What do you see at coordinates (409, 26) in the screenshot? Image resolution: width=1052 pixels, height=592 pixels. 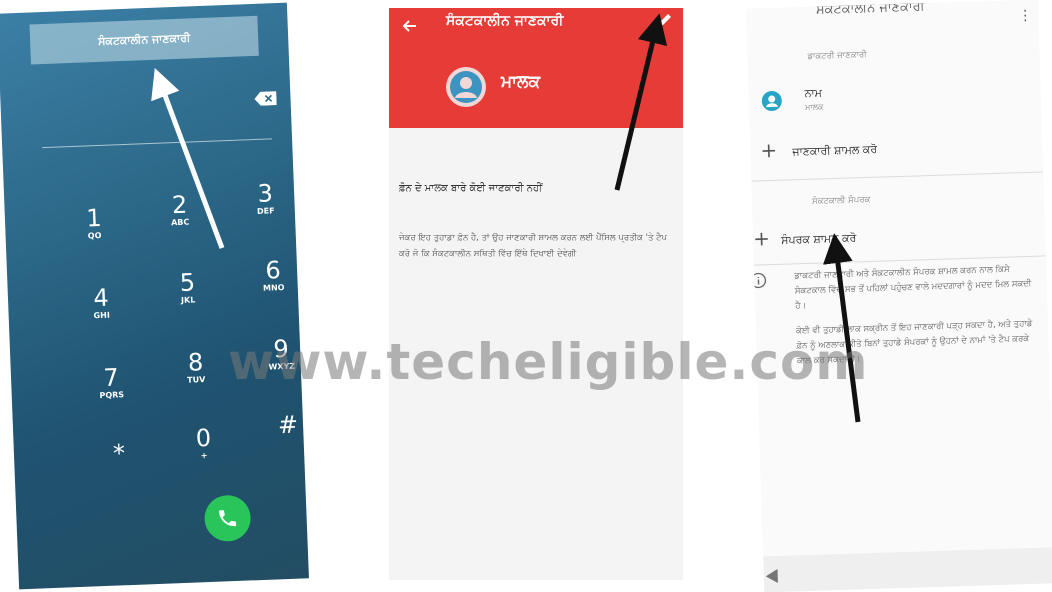 I see `back-arrow-icon` at bounding box center [409, 26].